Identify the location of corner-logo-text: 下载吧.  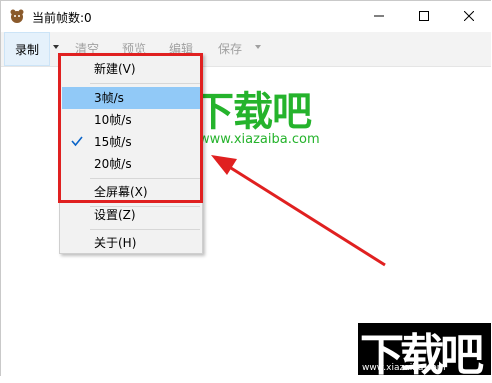
(422, 355).